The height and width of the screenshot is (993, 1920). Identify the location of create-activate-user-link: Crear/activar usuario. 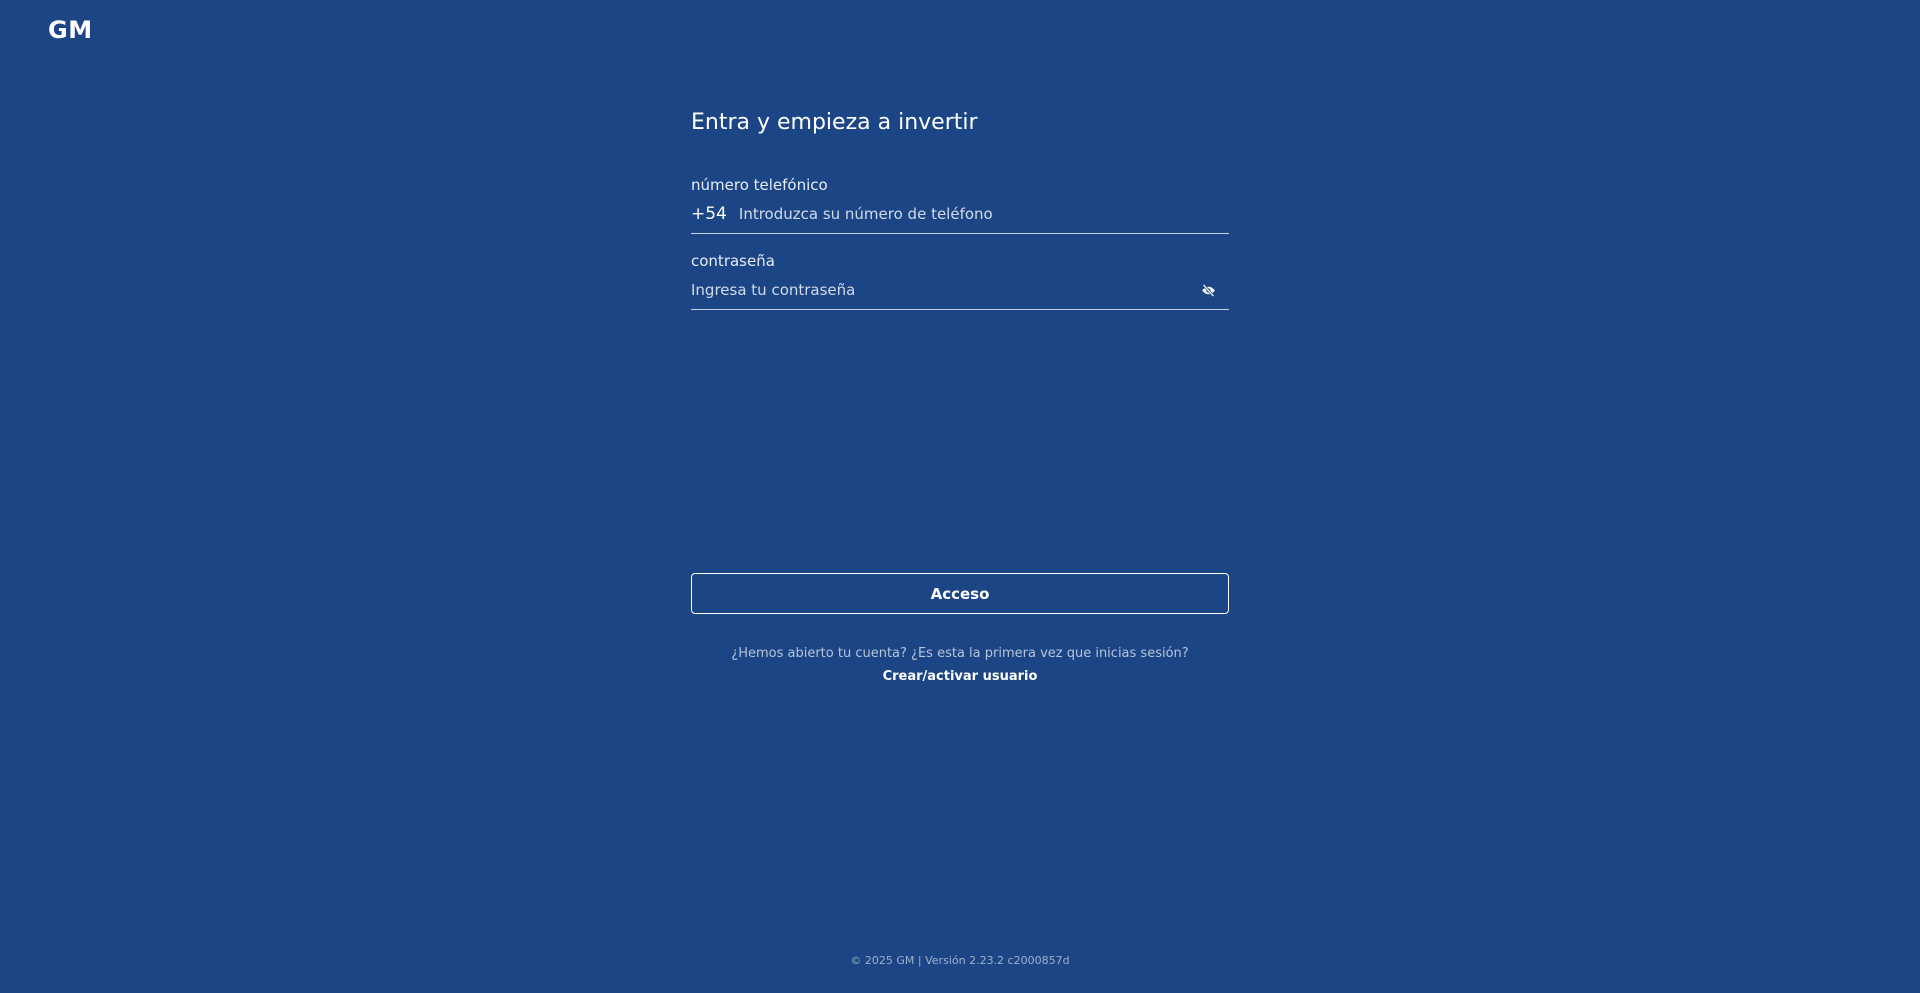
(960, 677).